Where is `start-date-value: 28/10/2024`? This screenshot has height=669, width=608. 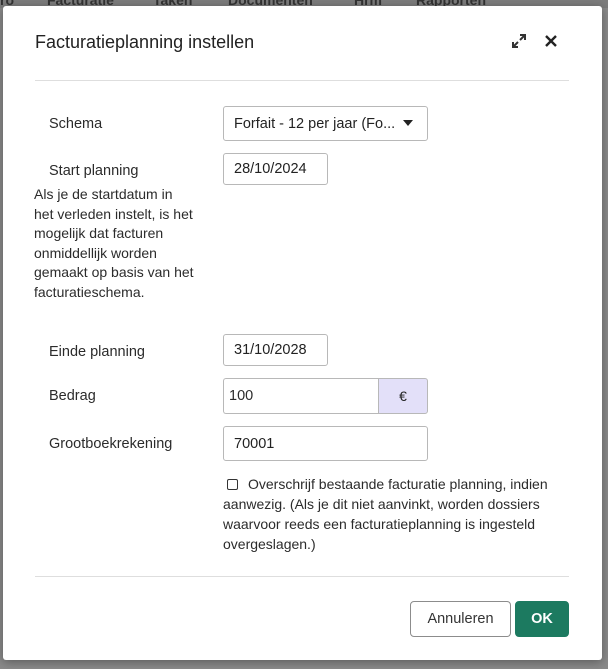
start-date-value: 28/10/2024 is located at coordinates (270, 169).